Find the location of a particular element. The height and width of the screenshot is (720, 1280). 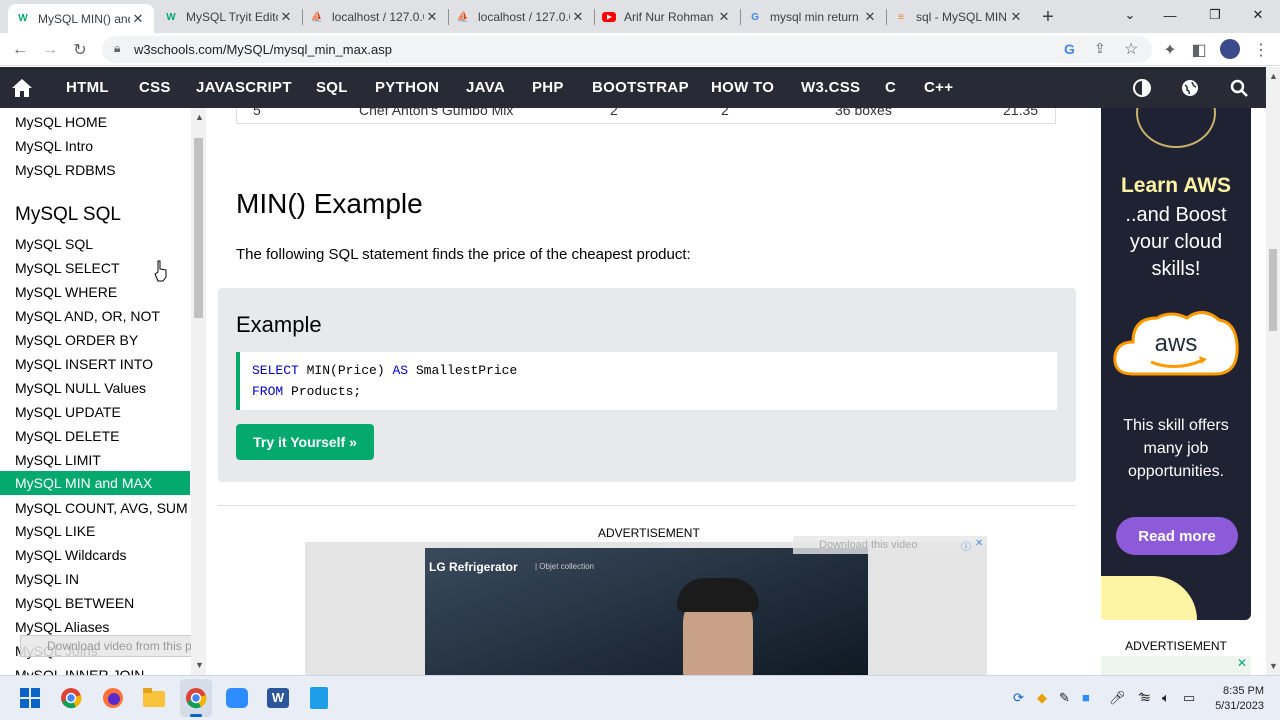

contrast-icon is located at coordinates (1142, 88).